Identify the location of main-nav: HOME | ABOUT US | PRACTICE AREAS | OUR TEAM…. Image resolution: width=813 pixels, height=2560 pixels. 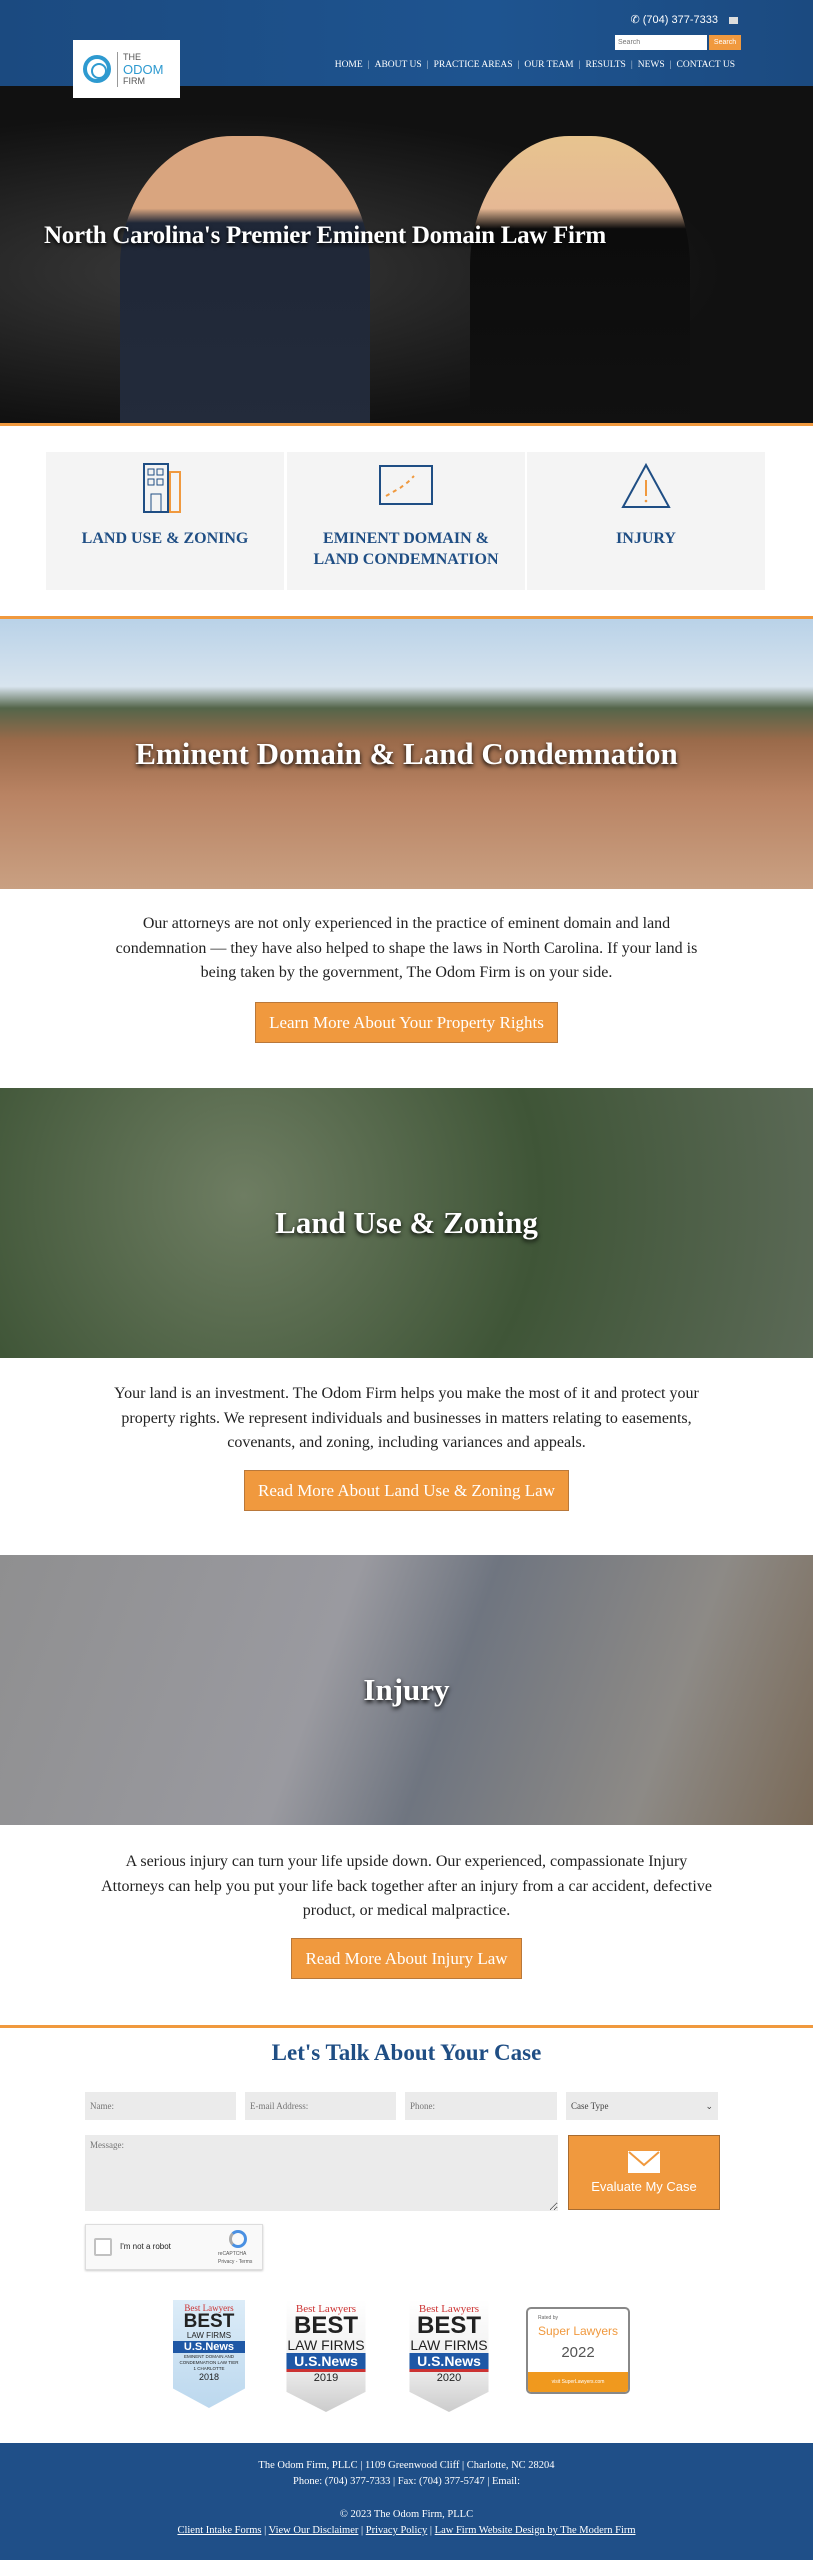
(534, 65).